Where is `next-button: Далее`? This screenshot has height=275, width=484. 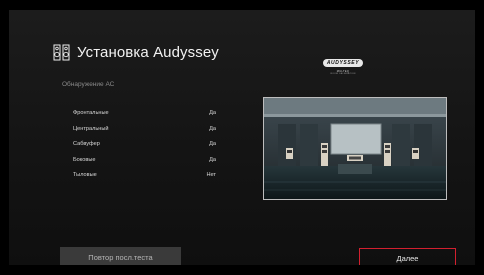 next-button: Далее is located at coordinates (407, 256).